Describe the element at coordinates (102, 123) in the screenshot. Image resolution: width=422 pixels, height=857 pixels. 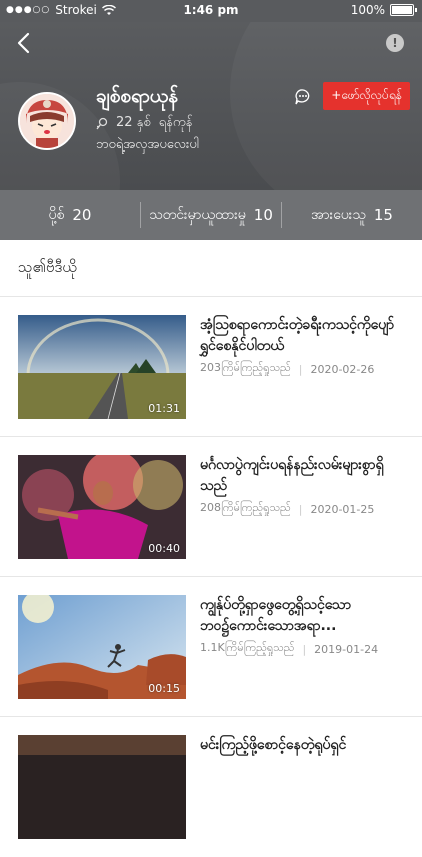
I see `gender-icon` at that location.